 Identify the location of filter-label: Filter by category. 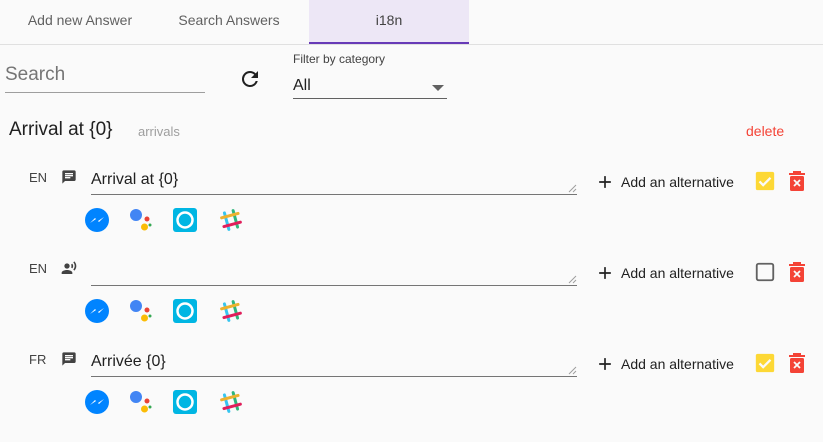
(339, 59).